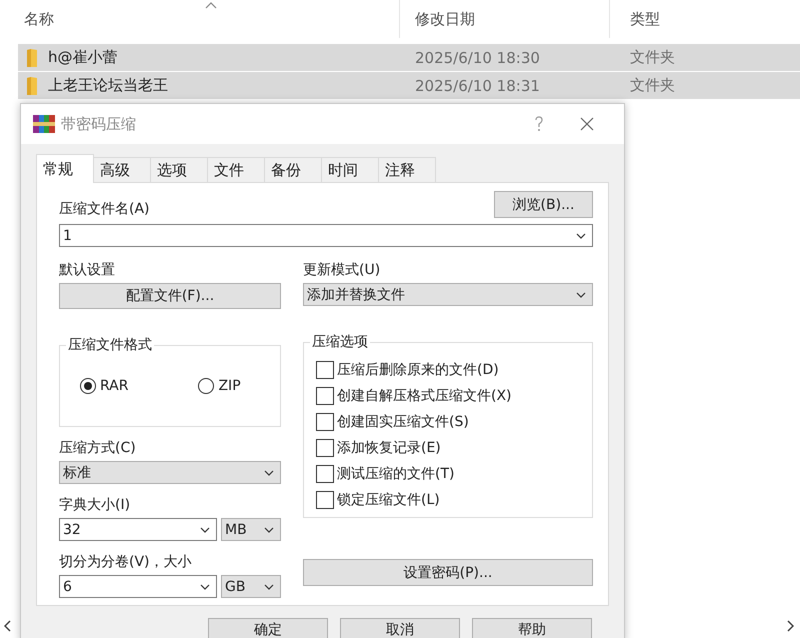 The width and height of the screenshot is (800, 638). Describe the element at coordinates (454, 474) in the screenshot. I see `checkbox-option: 测试压缩的文件(T)` at that location.